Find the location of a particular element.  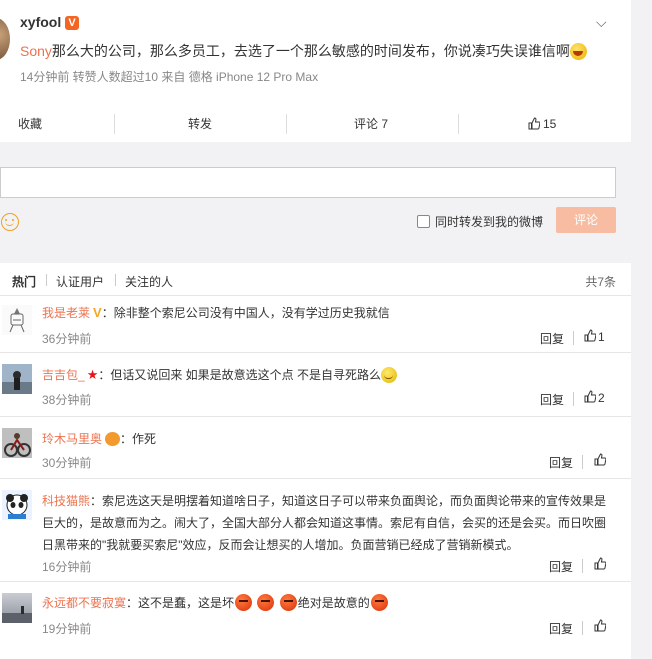

comment-body: 玲木马里奥 ：作死 is located at coordinates (329, 439).